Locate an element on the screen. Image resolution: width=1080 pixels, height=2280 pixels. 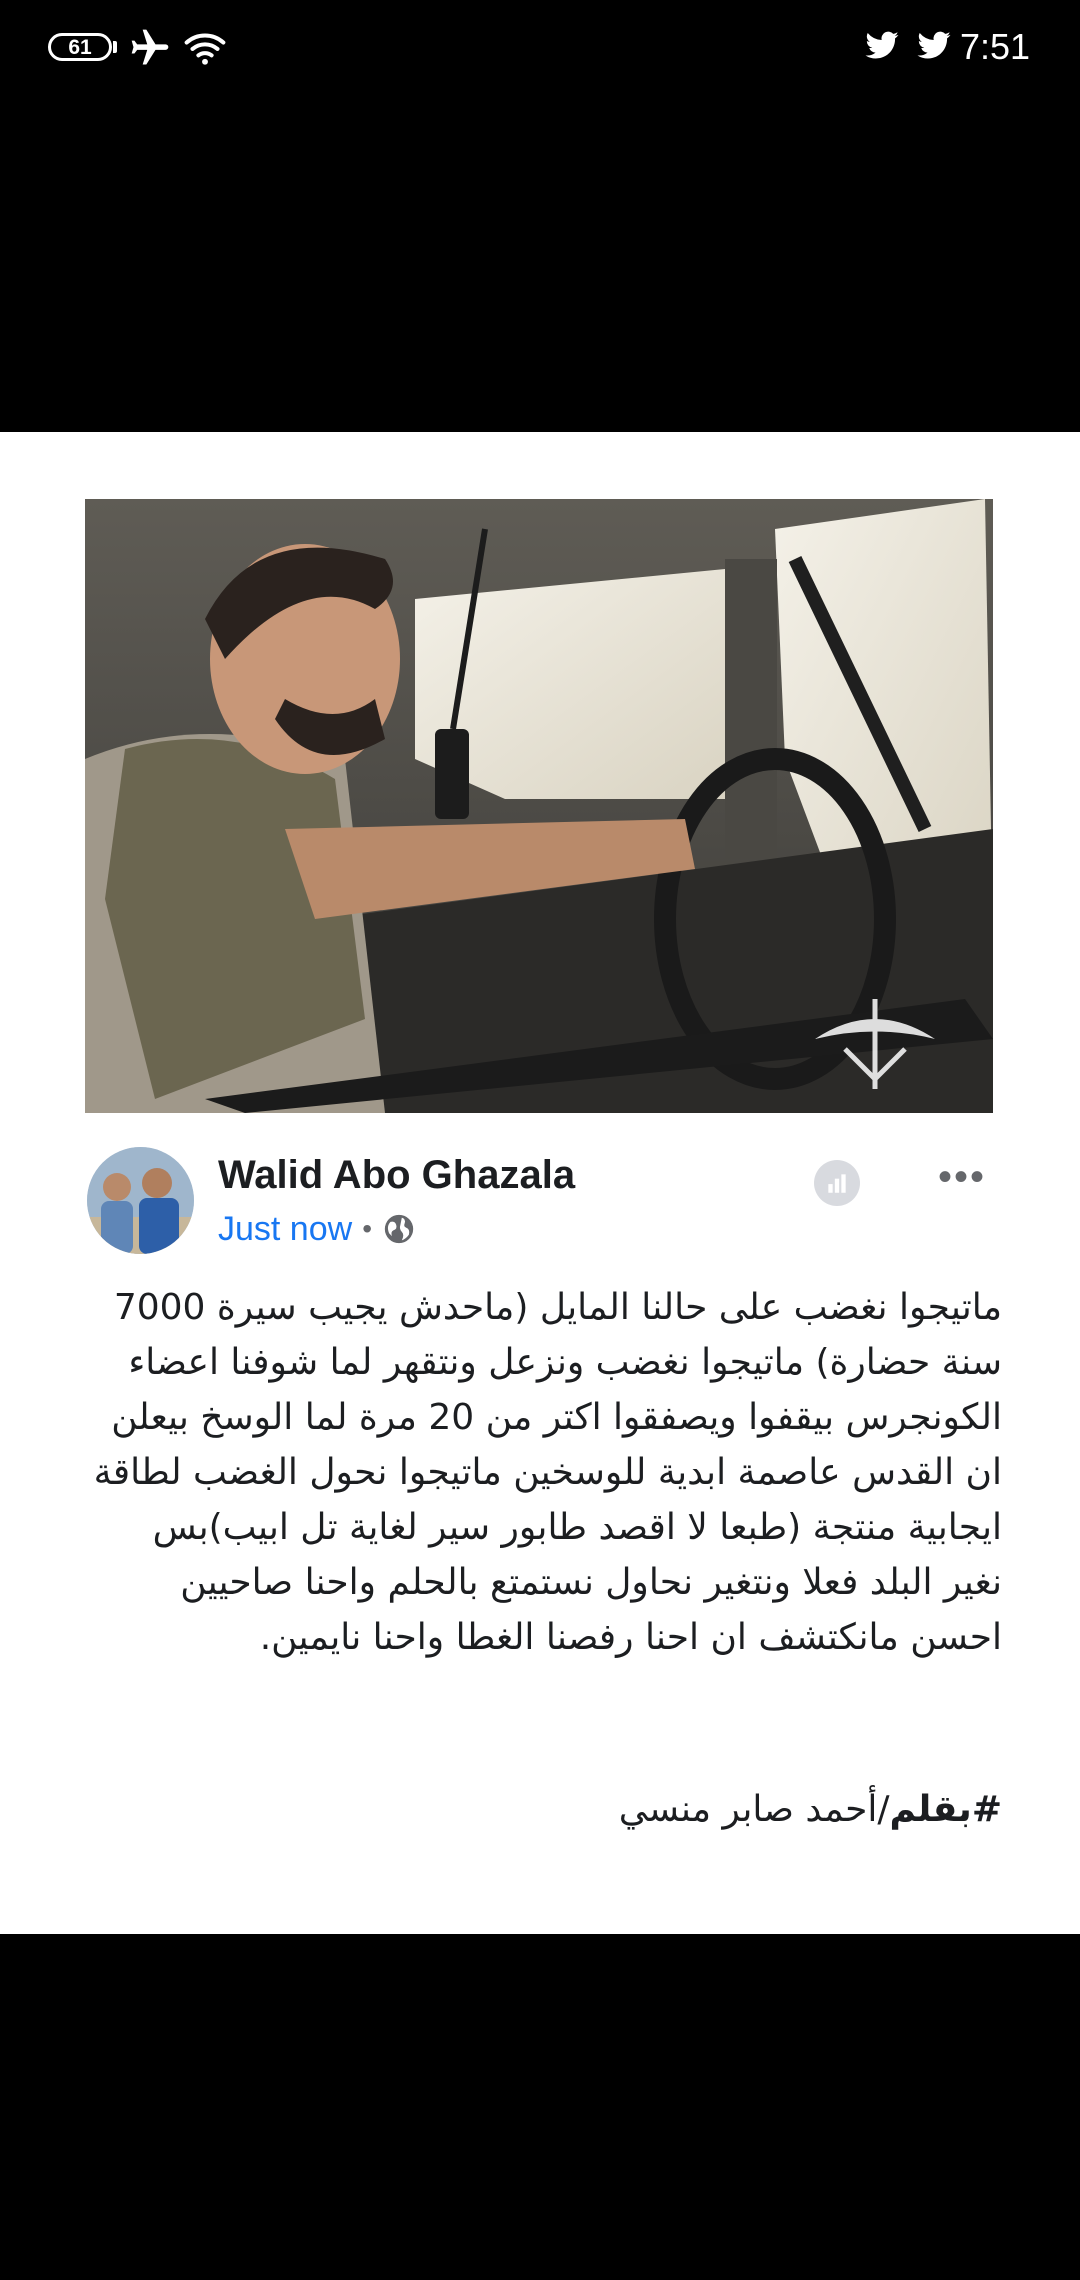
post-timestamp: Just now is located at coordinates (285, 1229).